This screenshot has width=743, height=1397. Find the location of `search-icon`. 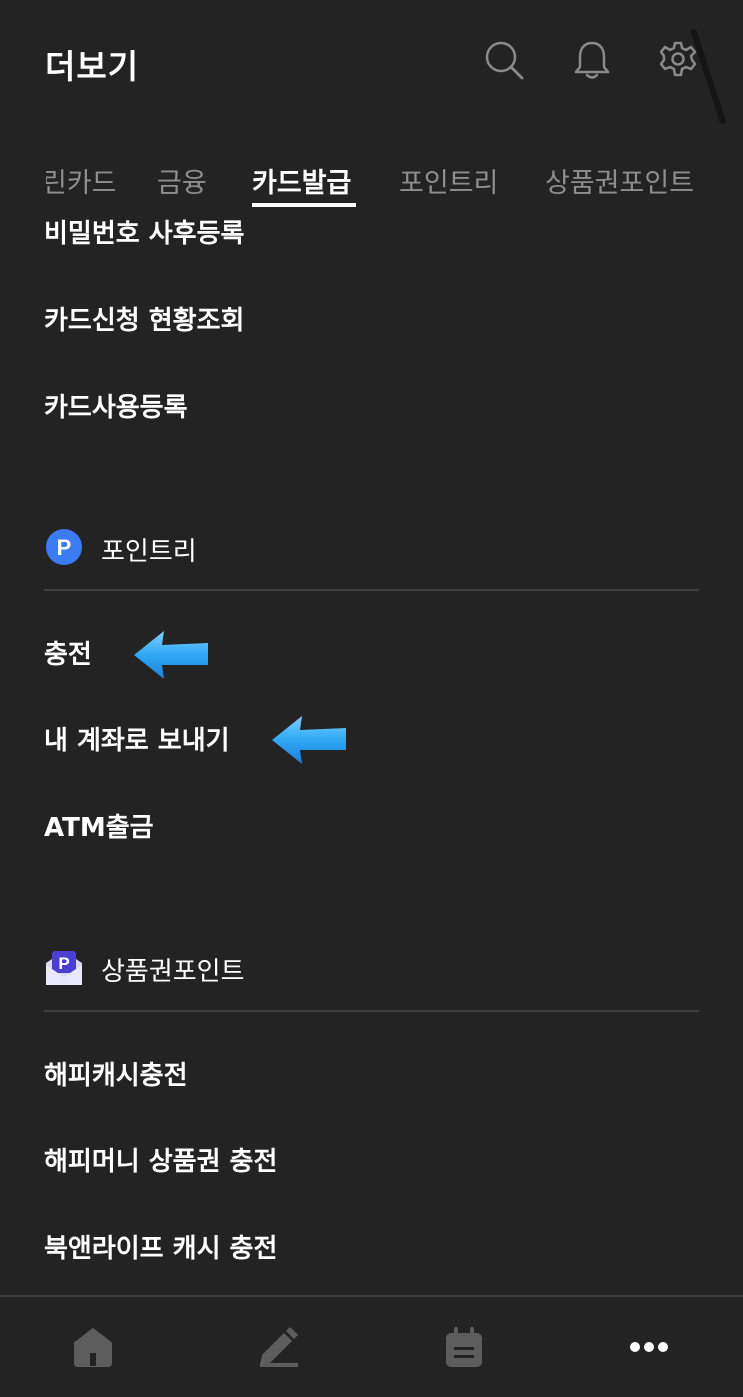

search-icon is located at coordinates (504, 60).